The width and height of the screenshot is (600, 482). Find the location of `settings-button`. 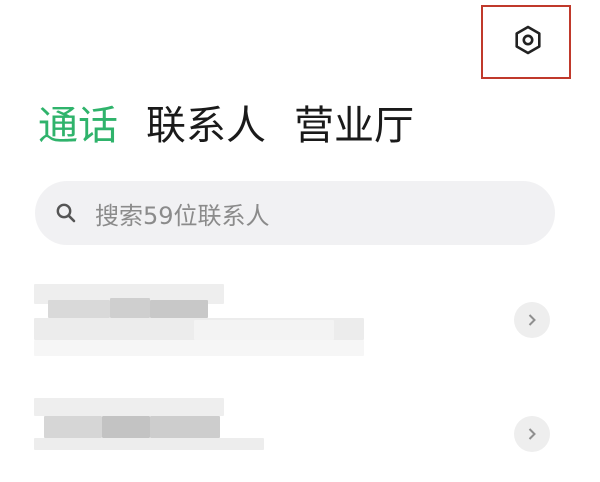

settings-button is located at coordinates (526, 42).